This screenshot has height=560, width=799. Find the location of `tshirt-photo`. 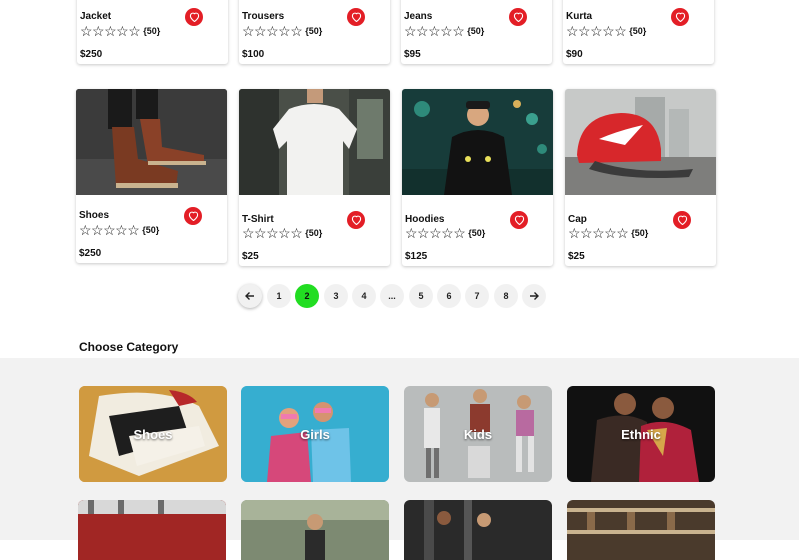

tshirt-photo is located at coordinates (314, 142).